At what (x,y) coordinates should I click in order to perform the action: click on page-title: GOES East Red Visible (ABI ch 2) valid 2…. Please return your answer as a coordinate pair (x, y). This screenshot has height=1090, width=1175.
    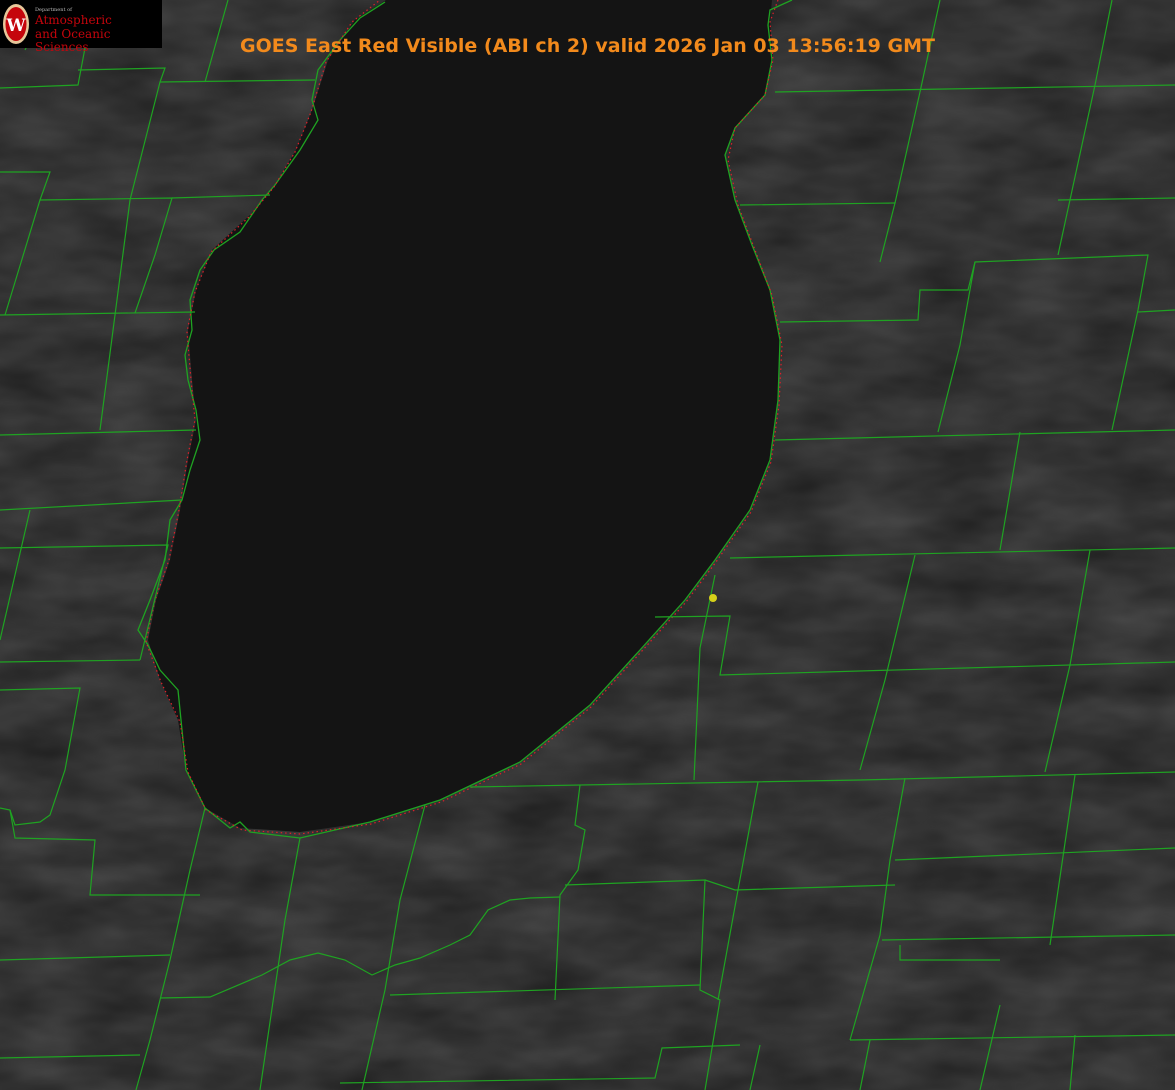
    Looking at the image, I should click on (587, 46).